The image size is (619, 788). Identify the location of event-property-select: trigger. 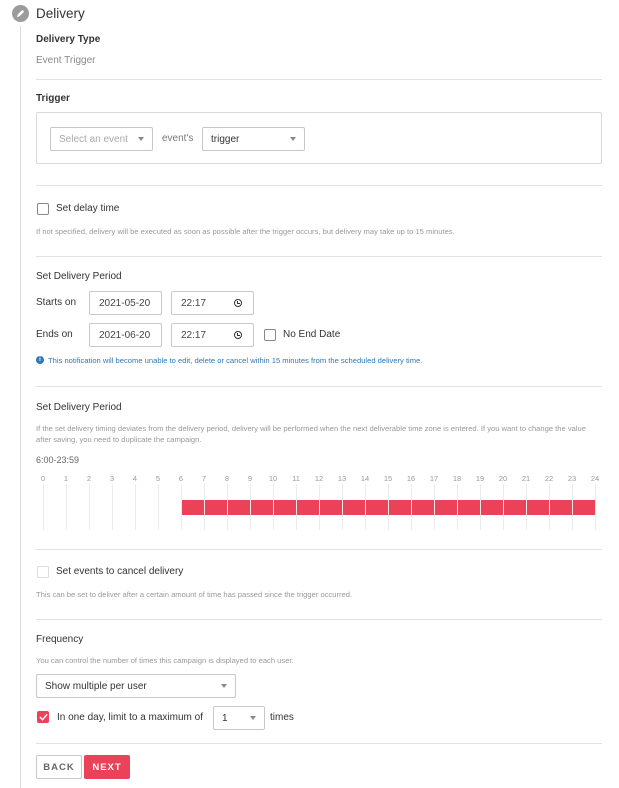
(253, 139).